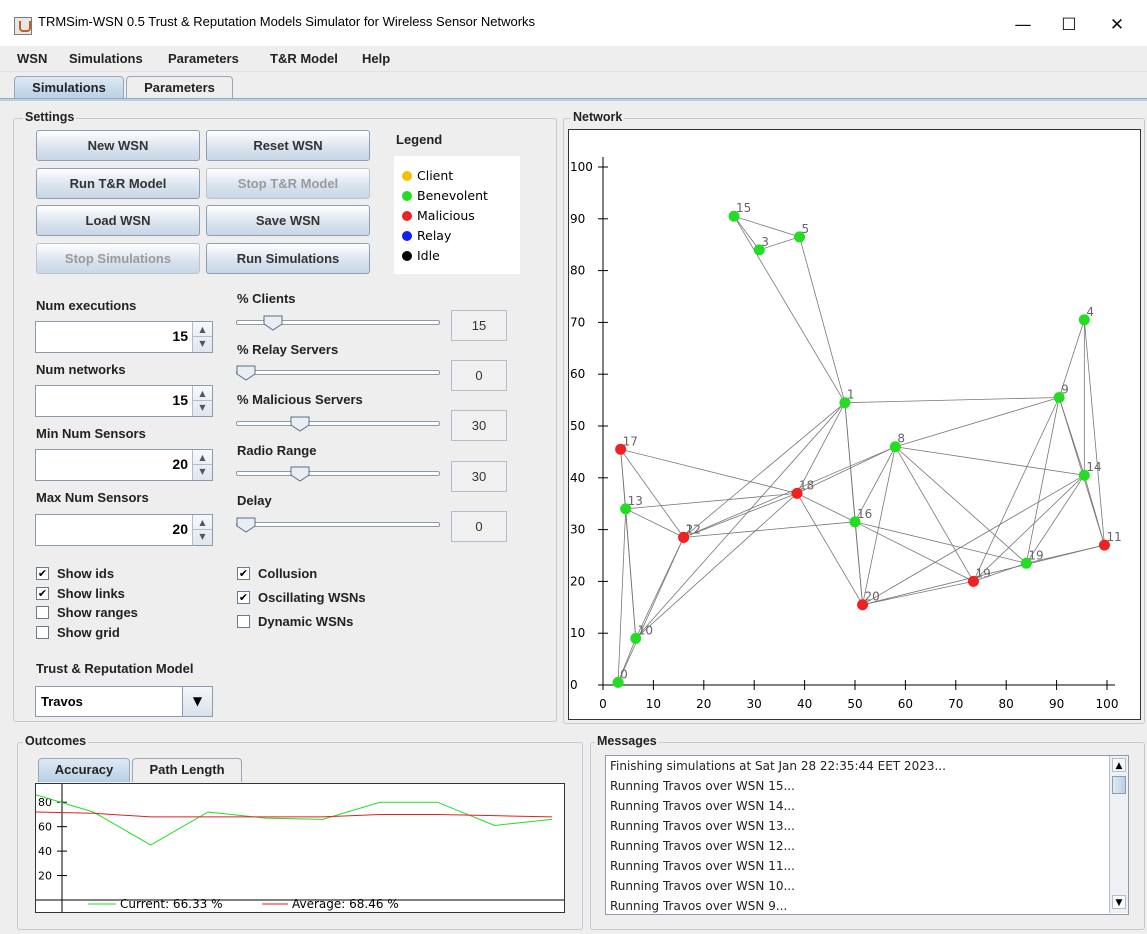 Image resolution: width=1147 pixels, height=934 pixels. I want to click on show-grid-checkbox, so click(42, 632).